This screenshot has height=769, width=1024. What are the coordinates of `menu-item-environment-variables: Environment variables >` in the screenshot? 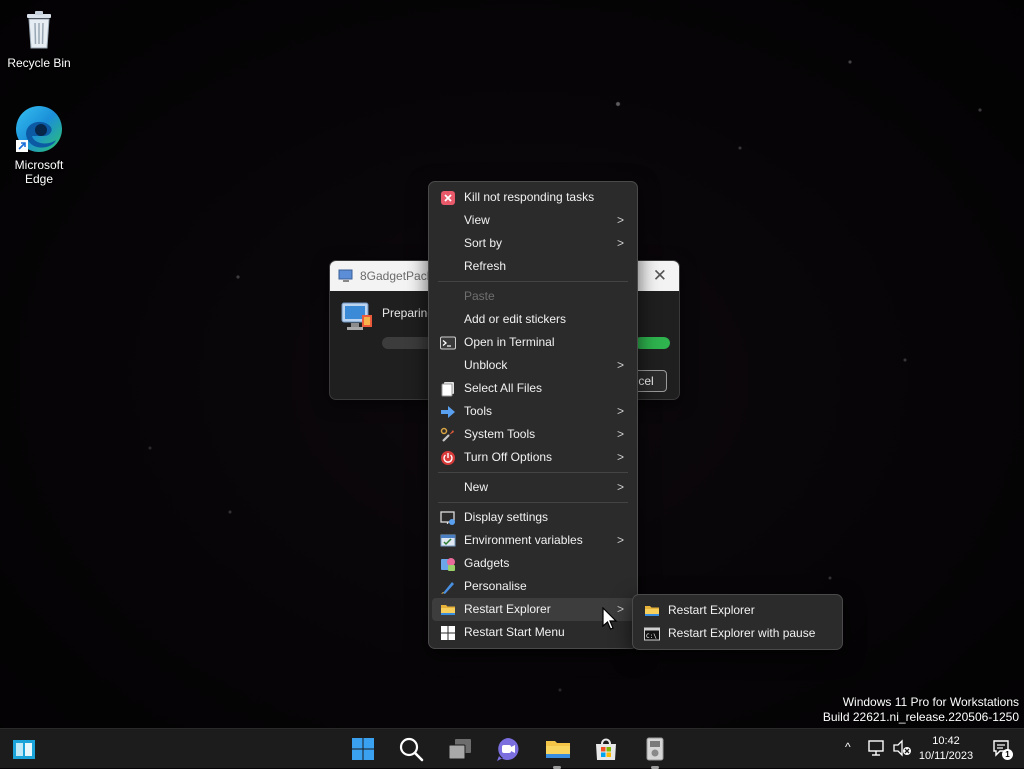 It's located at (533, 540).